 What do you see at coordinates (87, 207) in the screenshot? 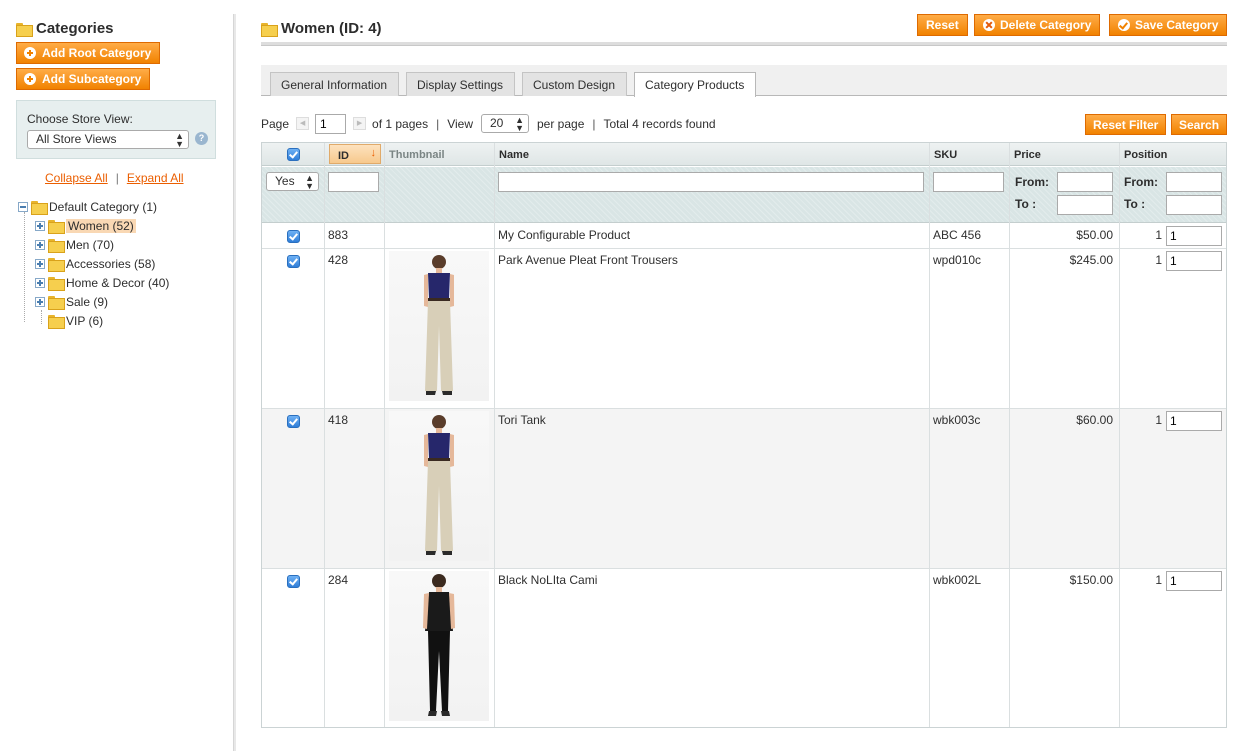
I see `tree-node-default-category: Default Category (1)` at bounding box center [87, 207].